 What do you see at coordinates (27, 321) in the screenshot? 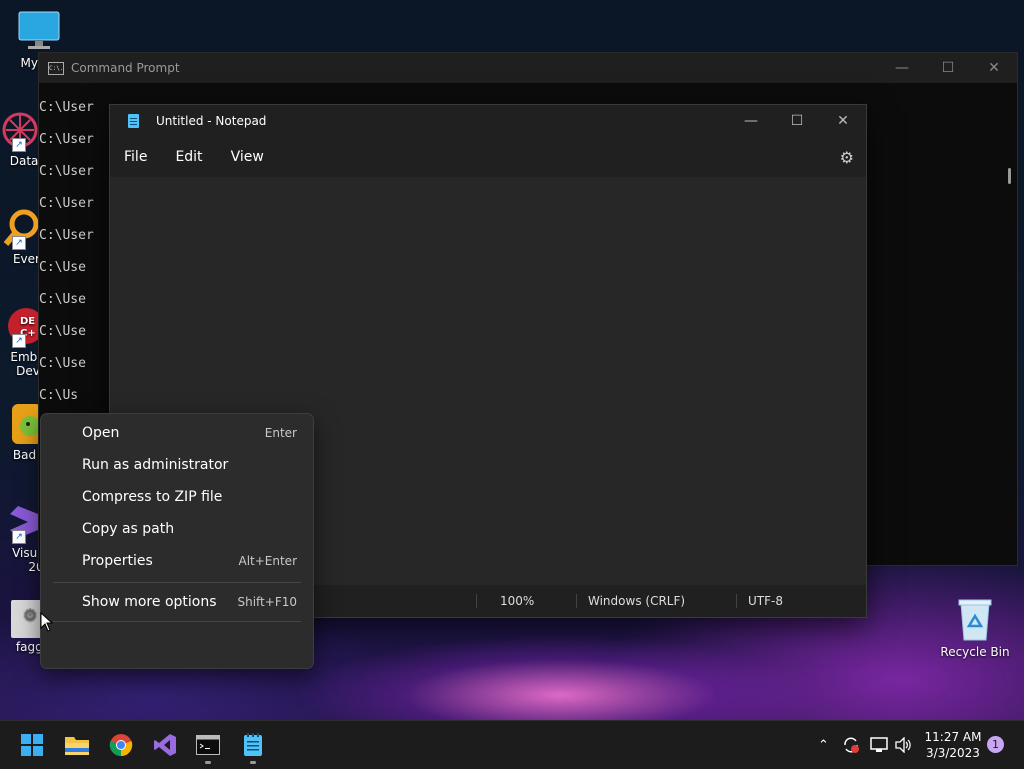
I see `svg-text: DE` at bounding box center [27, 321].